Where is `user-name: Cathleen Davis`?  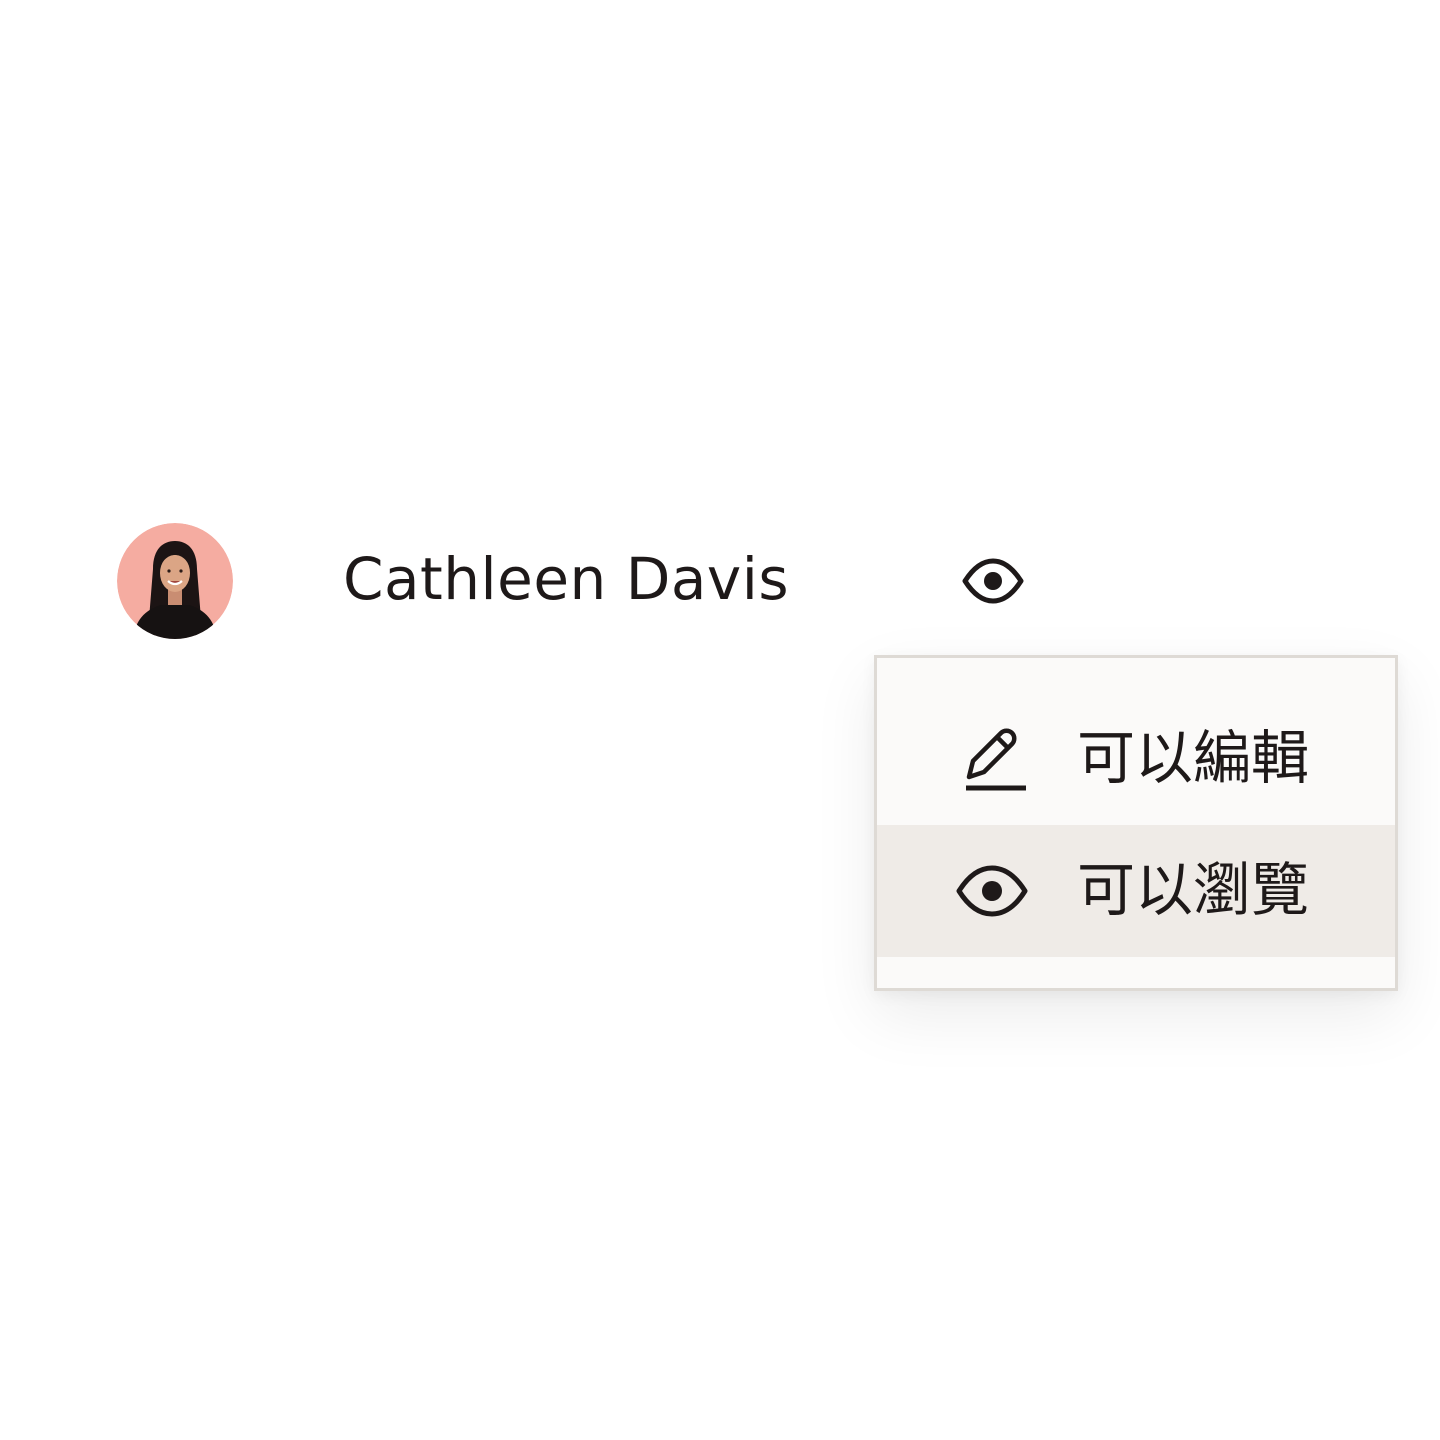
user-name: Cathleen Davis is located at coordinates (566, 579).